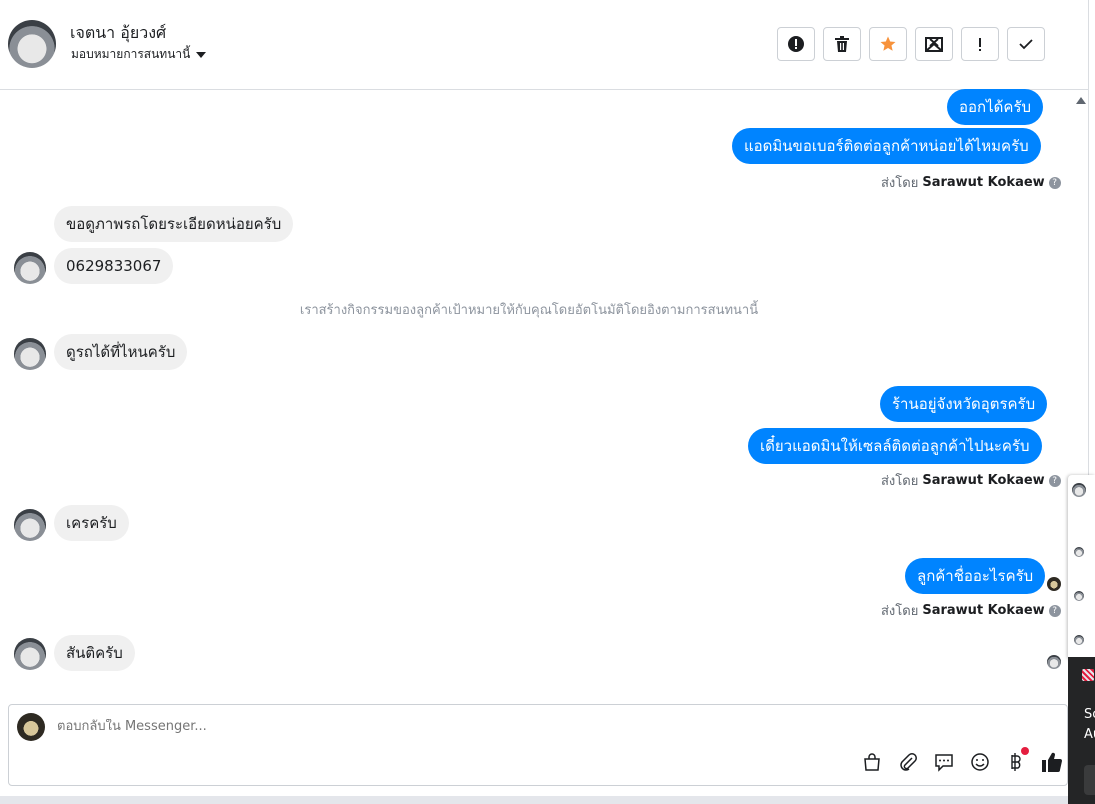  I want to click on toast-line-1: Sc, so click(1089, 714).